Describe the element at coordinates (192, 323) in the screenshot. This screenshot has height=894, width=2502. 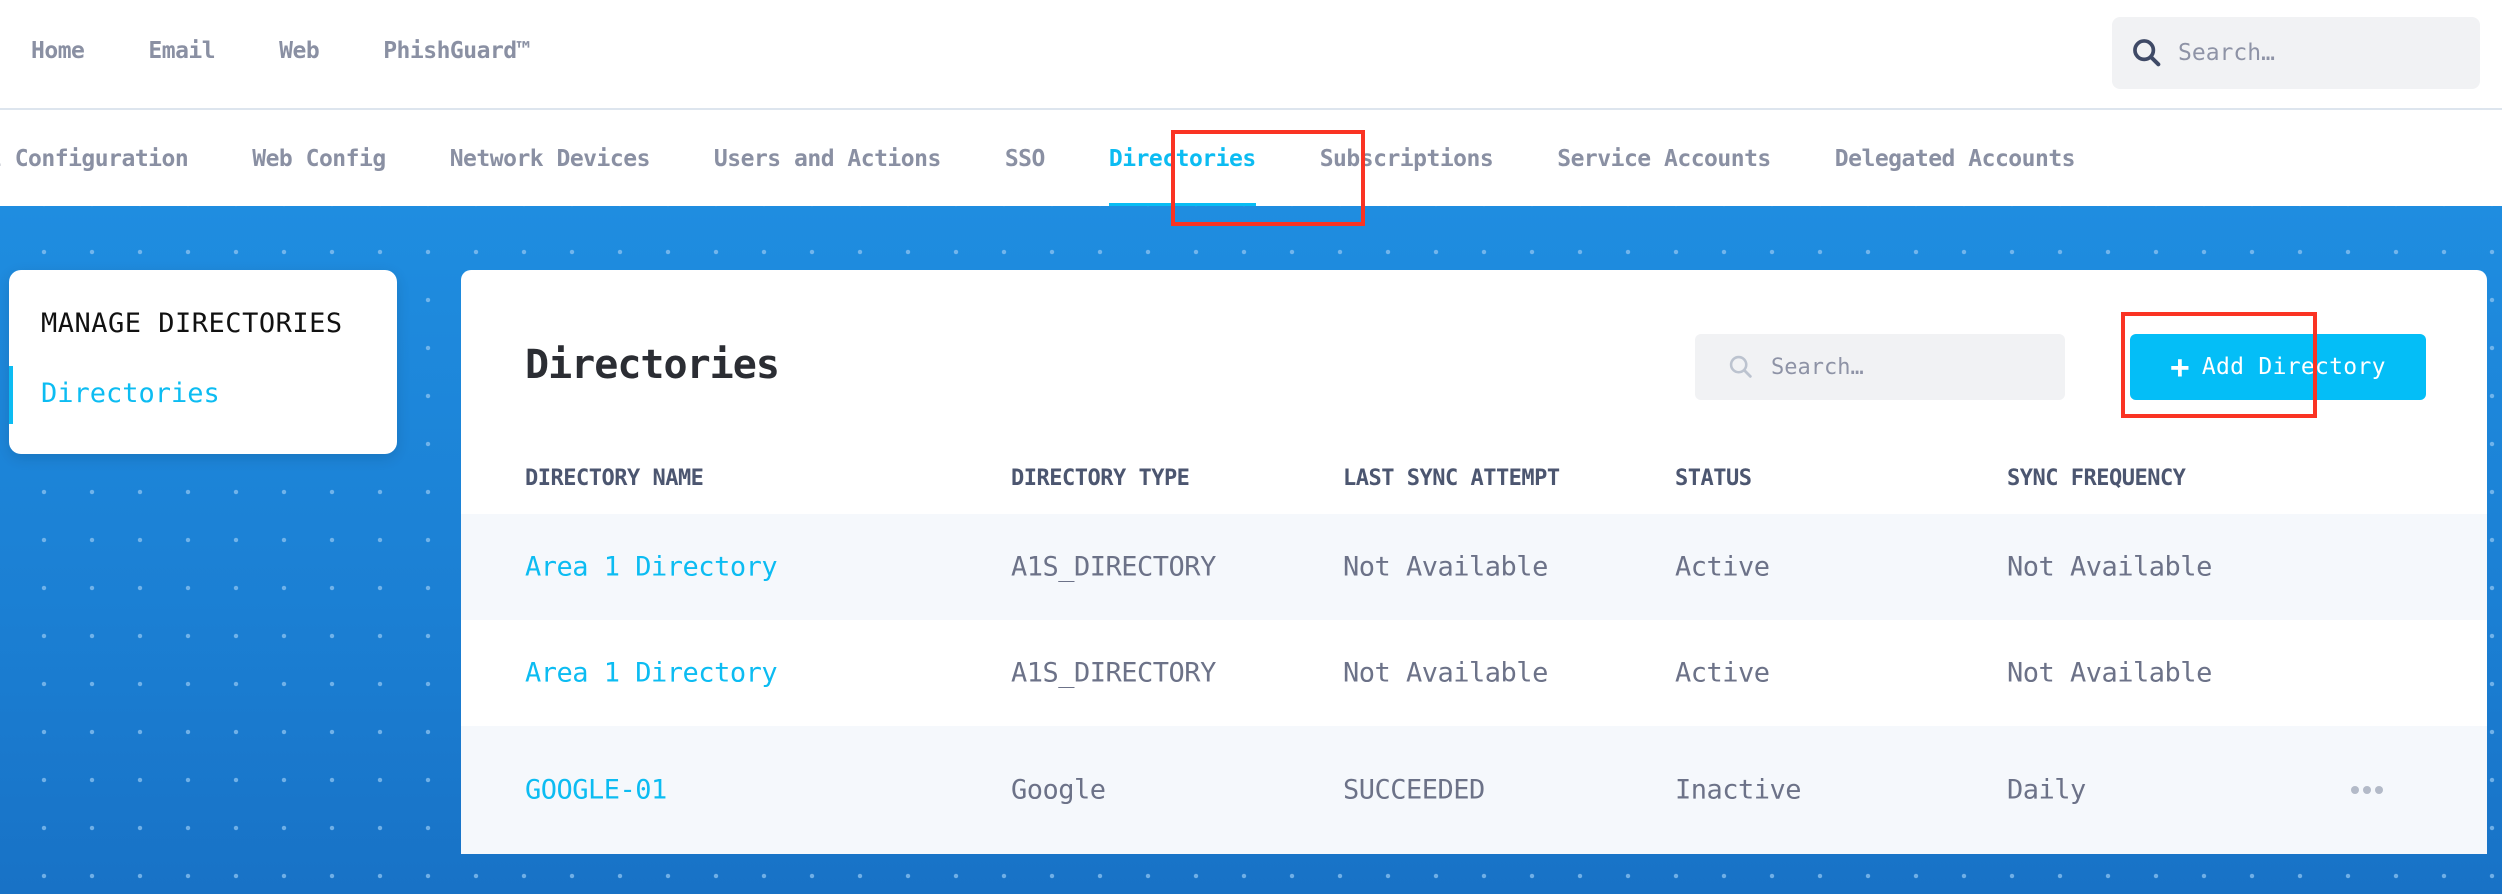
I see `sidebar-heading: MANAGE DIRECTORIES` at that location.